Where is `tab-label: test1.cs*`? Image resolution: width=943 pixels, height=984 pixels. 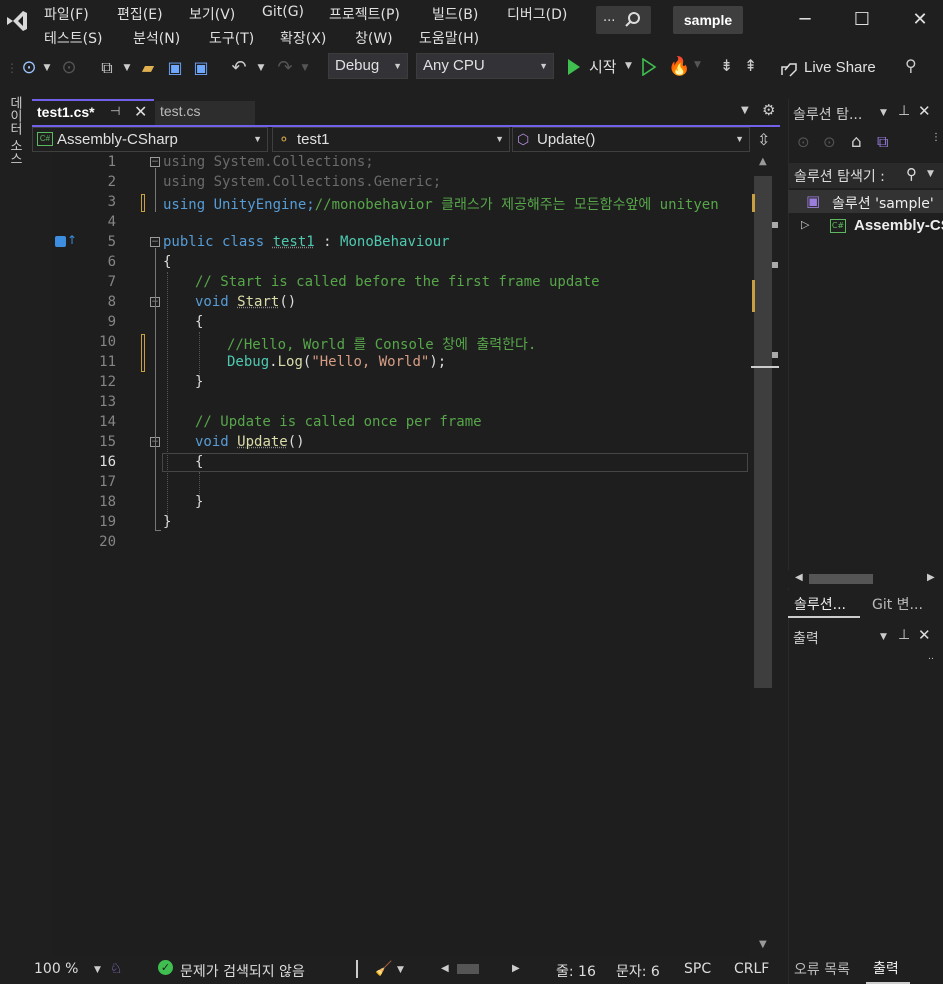 tab-label: test1.cs* is located at coordinates (66, 112).